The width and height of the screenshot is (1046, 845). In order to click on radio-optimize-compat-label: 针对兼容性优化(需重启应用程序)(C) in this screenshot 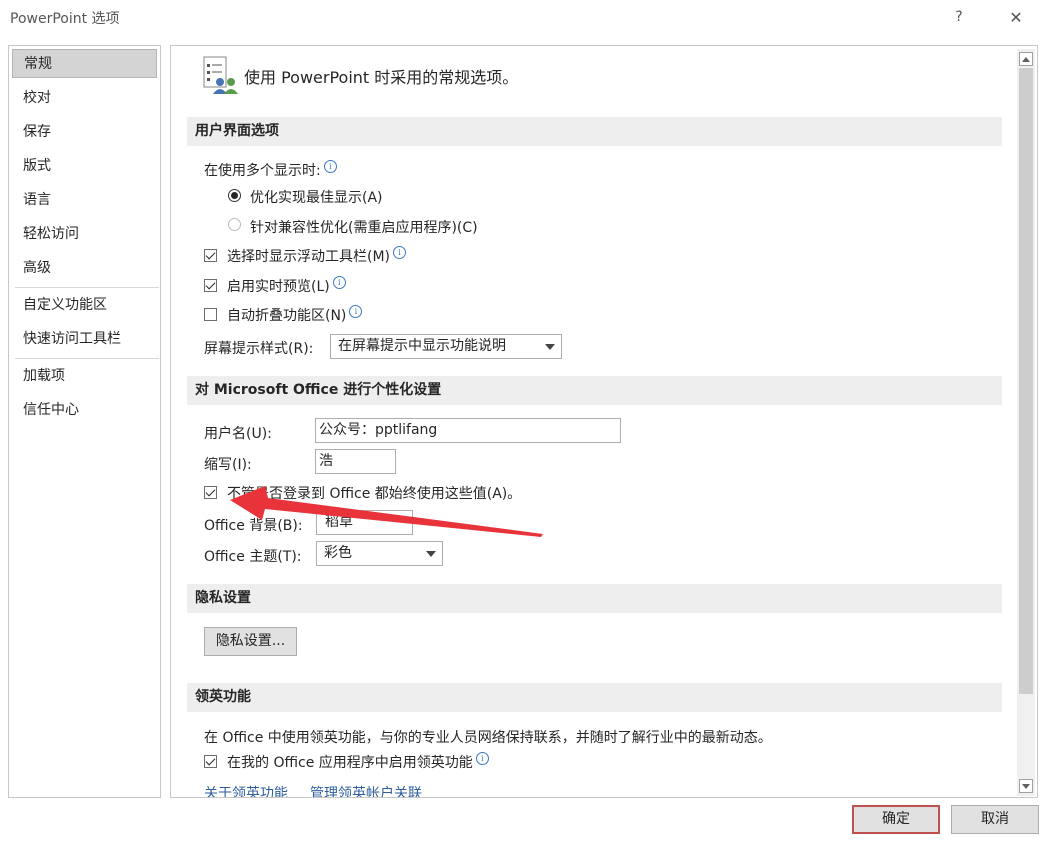, I will do `click(364, 228)`.